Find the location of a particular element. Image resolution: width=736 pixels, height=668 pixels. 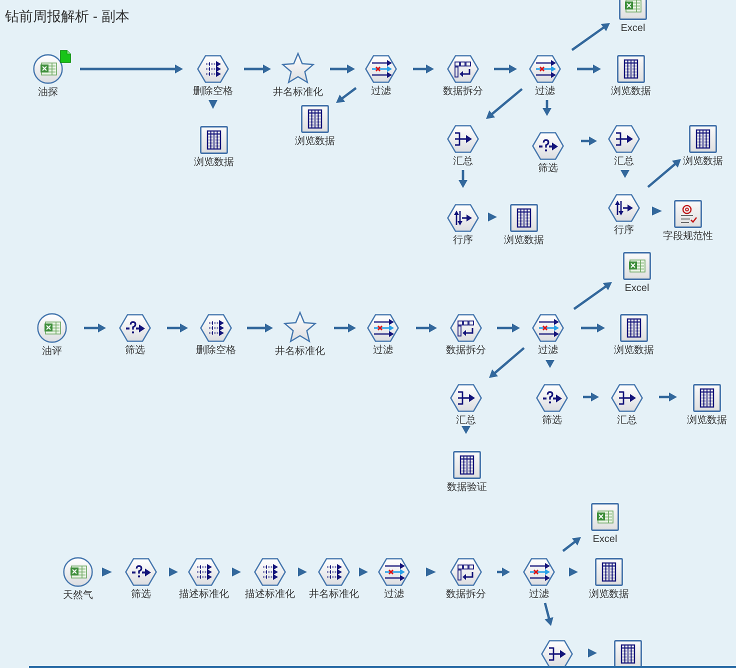

node-label: 油探 is located at coordinates (48, 93).